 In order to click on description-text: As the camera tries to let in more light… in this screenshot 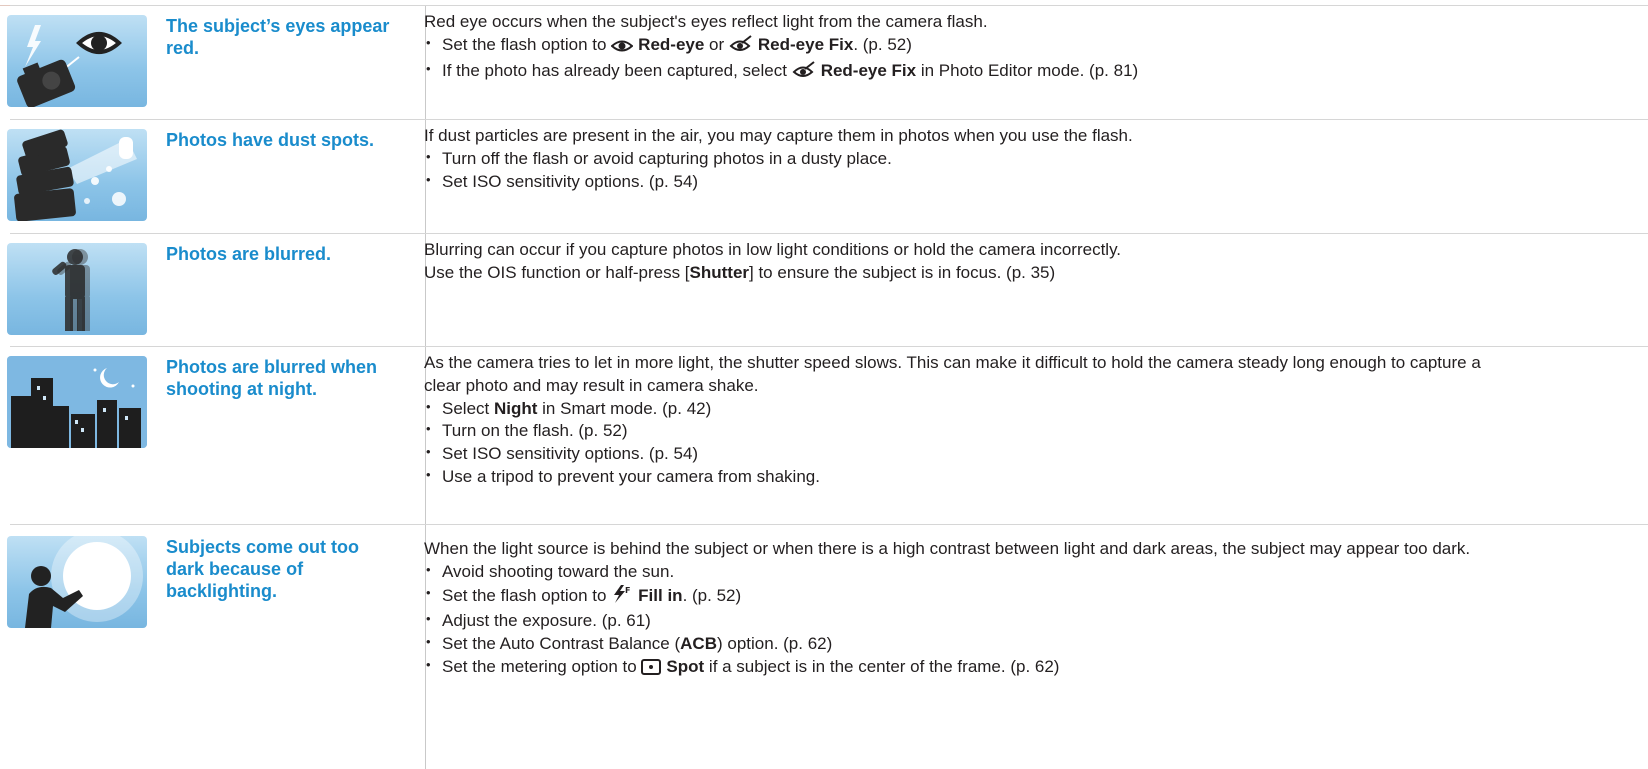, I will do `click(952, 374)`.